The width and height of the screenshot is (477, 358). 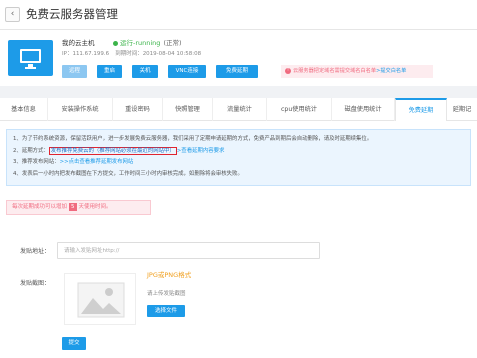 What do you see at coordinates (201, 151) in the screenshot?
I see `renew-requirements-link: >查看延期内容要求` at bounding box center [201, 151].